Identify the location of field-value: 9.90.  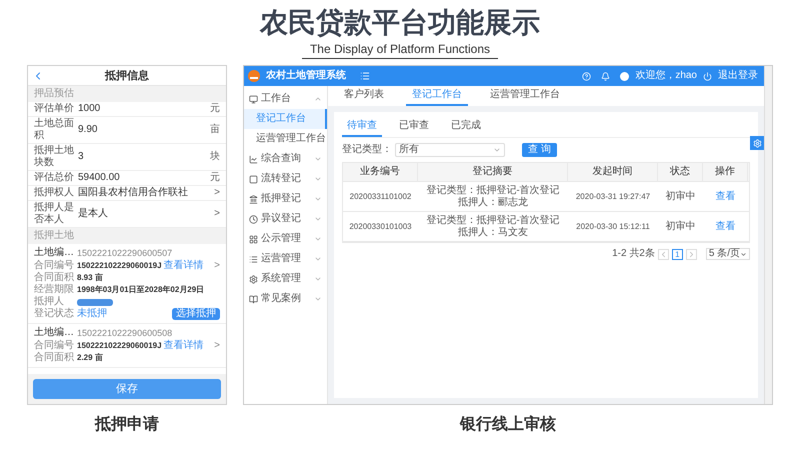
(88, 130).